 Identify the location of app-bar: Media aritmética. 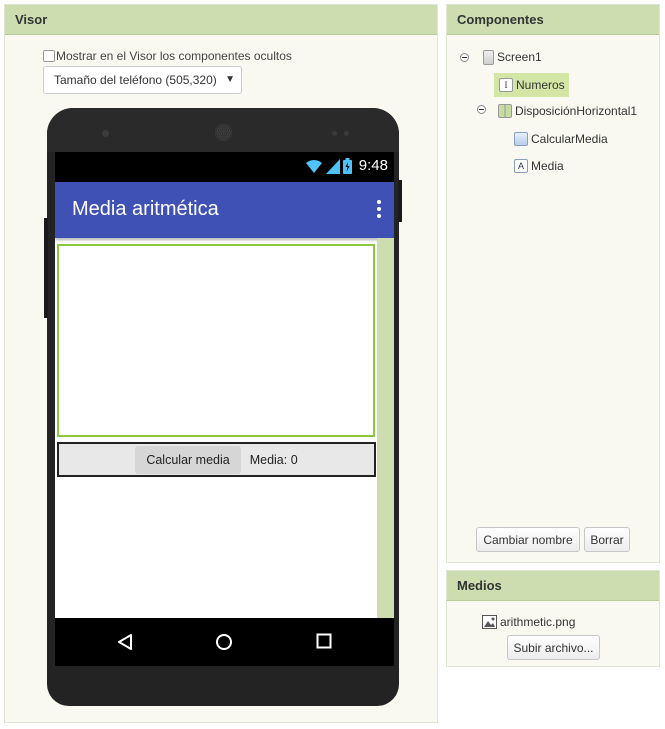
(224, 210).